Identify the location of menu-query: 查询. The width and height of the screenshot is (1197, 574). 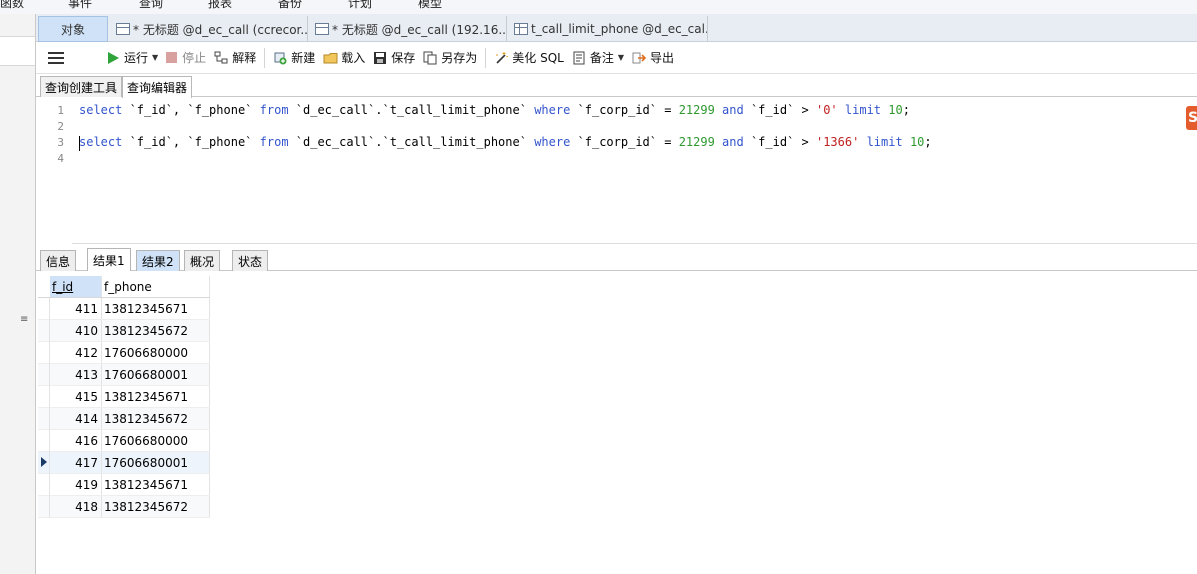
(151, 5).